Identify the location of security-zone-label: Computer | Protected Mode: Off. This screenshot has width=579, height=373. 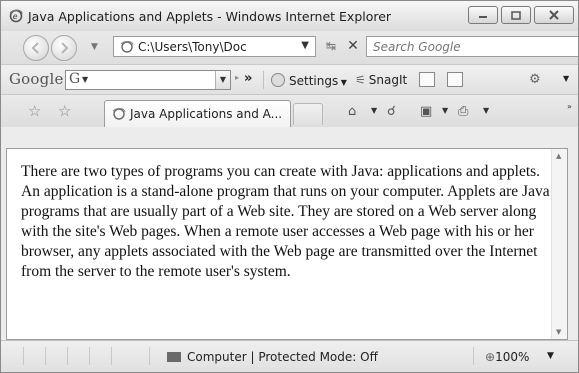
(282, 357).